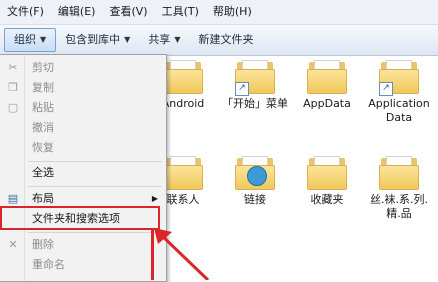 This screenshot has width=438, height=282. What do you see at coordinates (80, 218) in the screenshot?
I see `annotation-highlight-box` at bounding box center [80, 218].